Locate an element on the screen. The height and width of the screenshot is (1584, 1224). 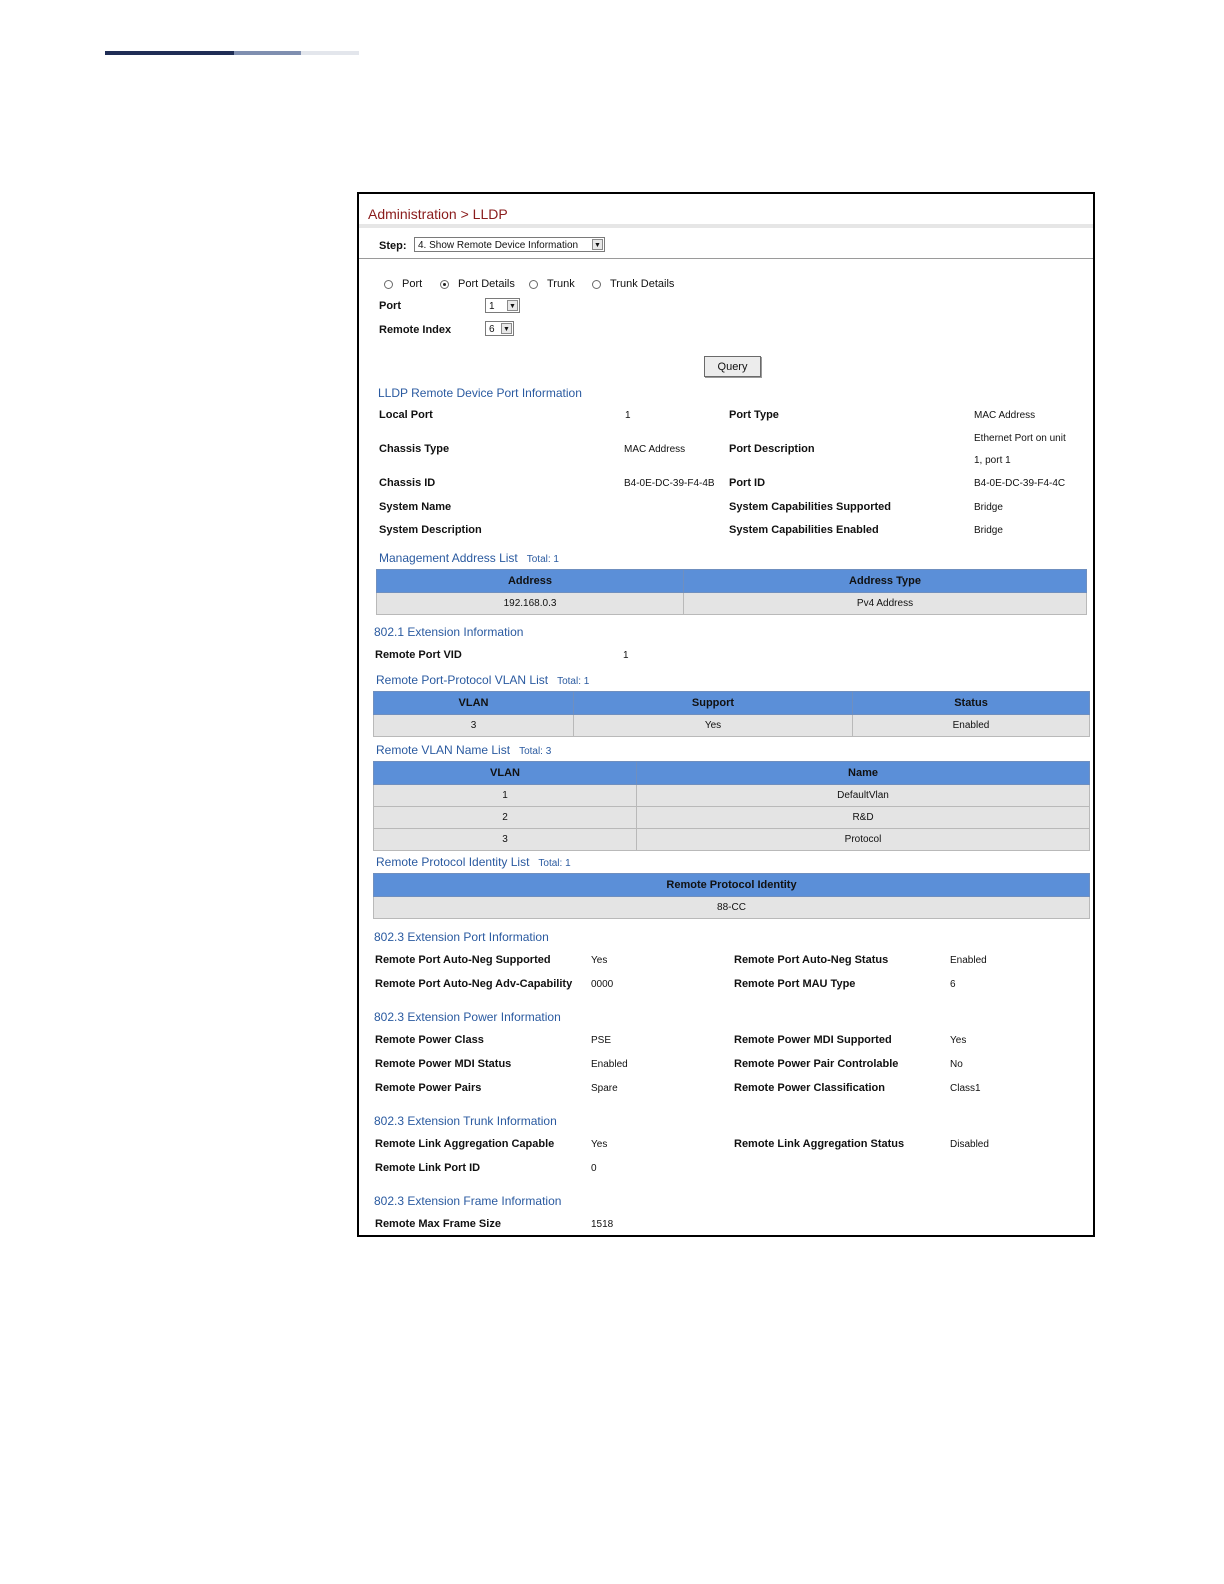
table-row: 3 Yes Enabled is located at coordinates (731, 725).